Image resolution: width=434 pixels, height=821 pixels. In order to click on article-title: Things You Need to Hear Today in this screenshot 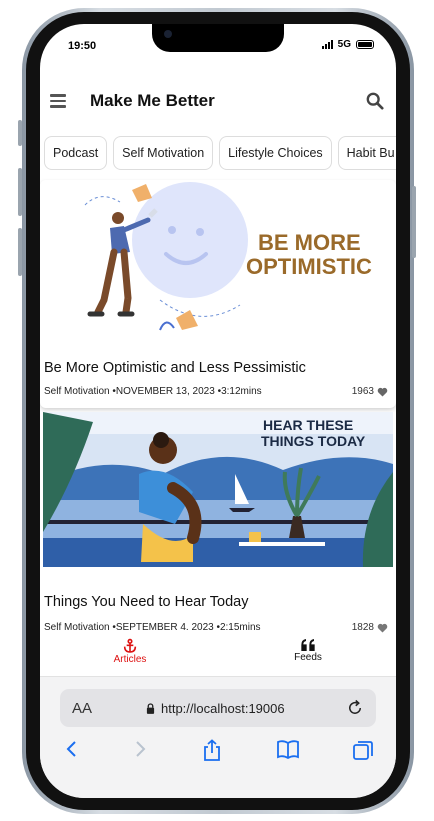, I will do `click(146, 602)`.